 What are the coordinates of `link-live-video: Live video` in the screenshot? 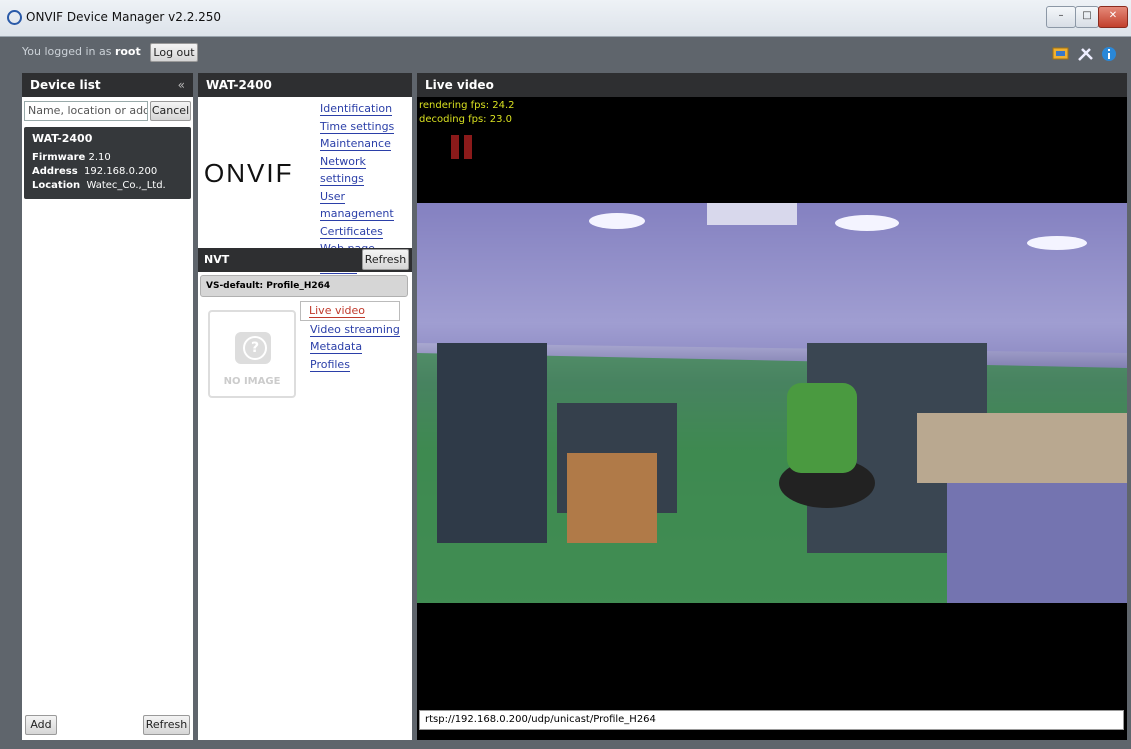 It's located at (350, 311).